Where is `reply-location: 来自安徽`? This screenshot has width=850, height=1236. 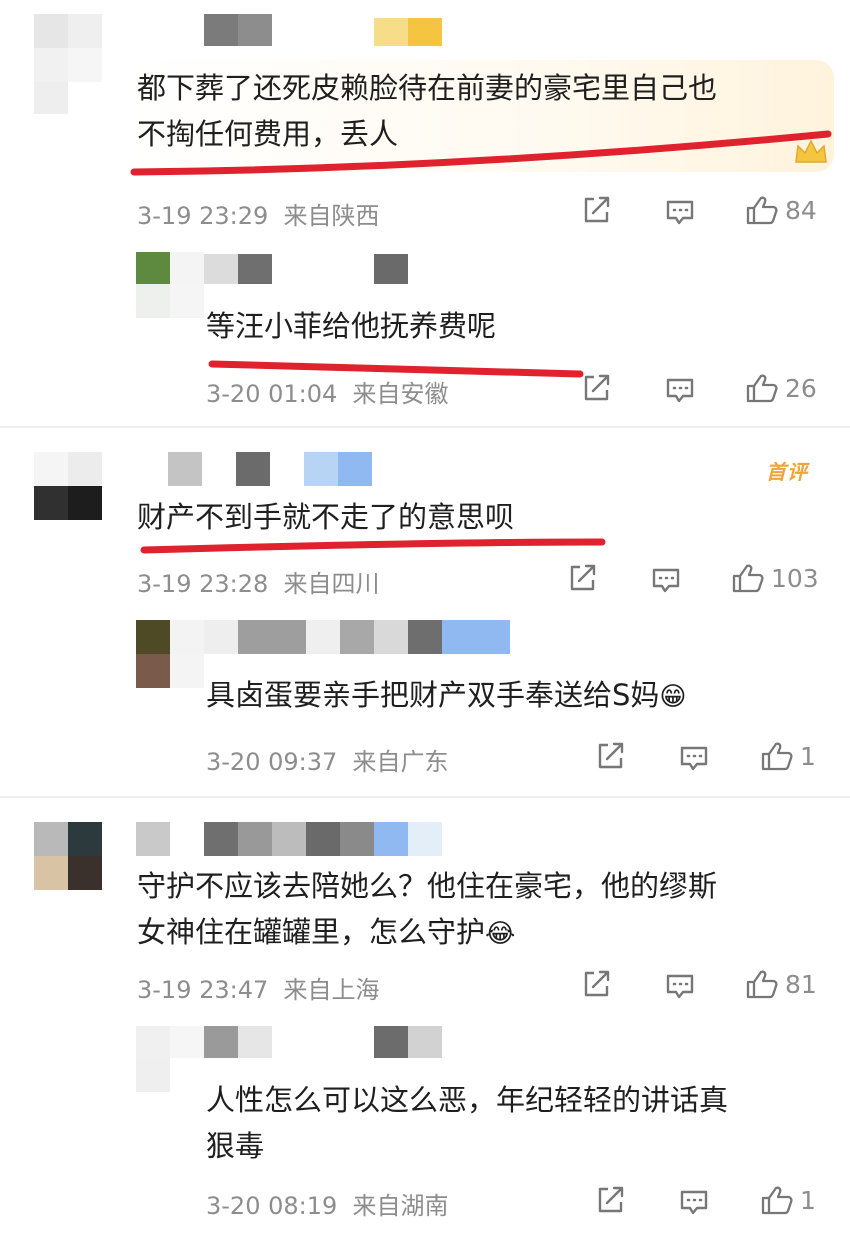 reply-location: 来自安徽 is located at coordinates (400, 394).